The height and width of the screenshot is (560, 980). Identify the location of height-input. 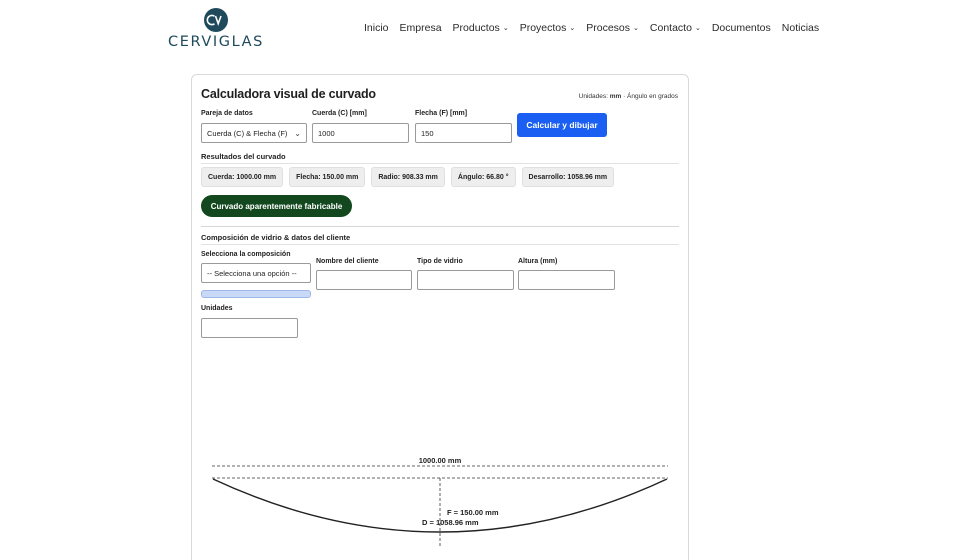
(566, 280).